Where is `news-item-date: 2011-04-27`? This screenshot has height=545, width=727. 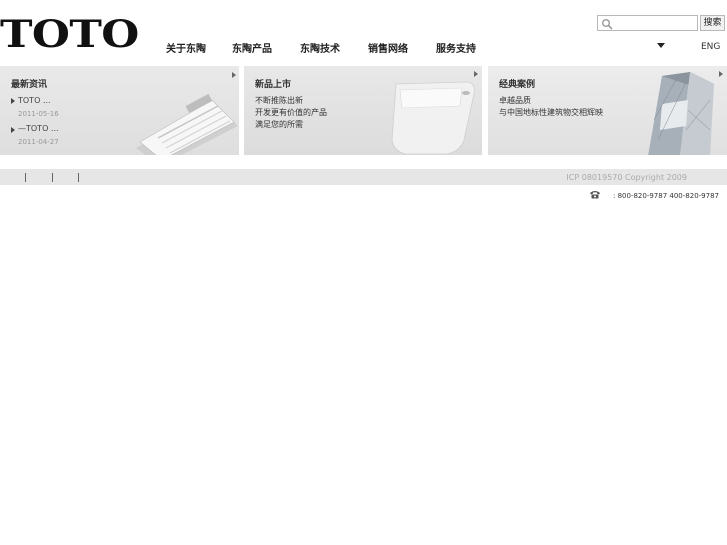 news-item-date: 2011-04-27 is located at coordinates (38, 142).